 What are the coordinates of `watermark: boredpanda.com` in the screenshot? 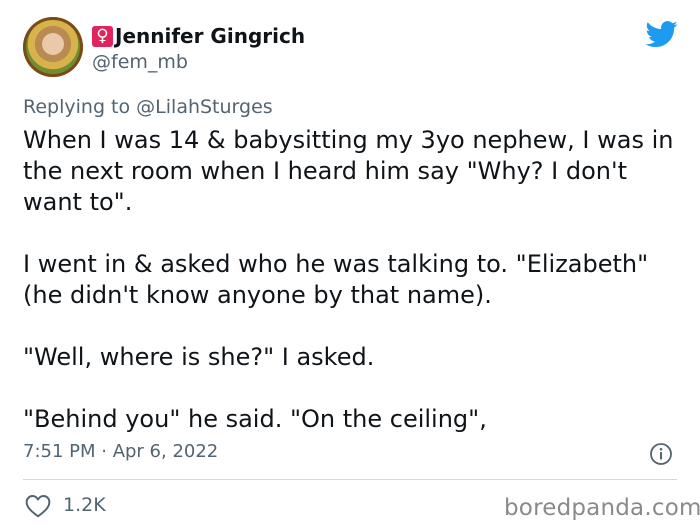 It's located at (602, 508).